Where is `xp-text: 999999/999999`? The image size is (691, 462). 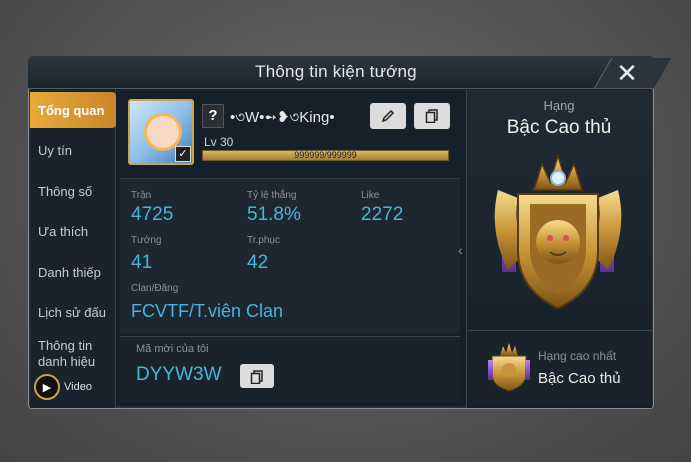 xp-text: 999999/999999 is located at coordinates (325, 155).